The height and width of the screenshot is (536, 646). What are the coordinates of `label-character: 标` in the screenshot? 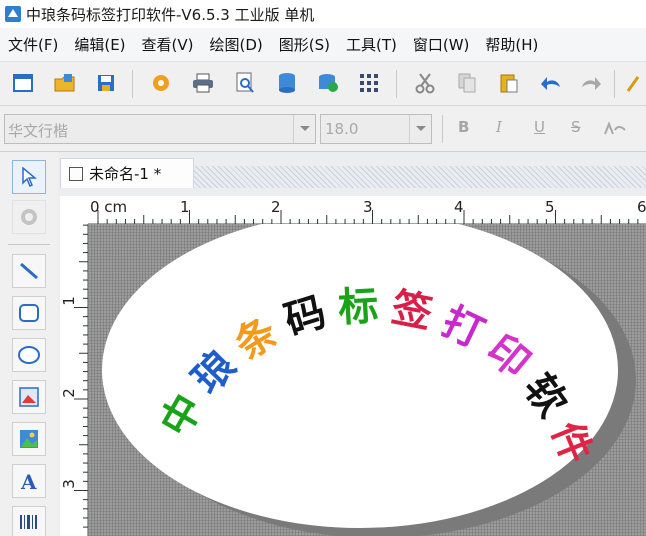 It's located at (358, 306).